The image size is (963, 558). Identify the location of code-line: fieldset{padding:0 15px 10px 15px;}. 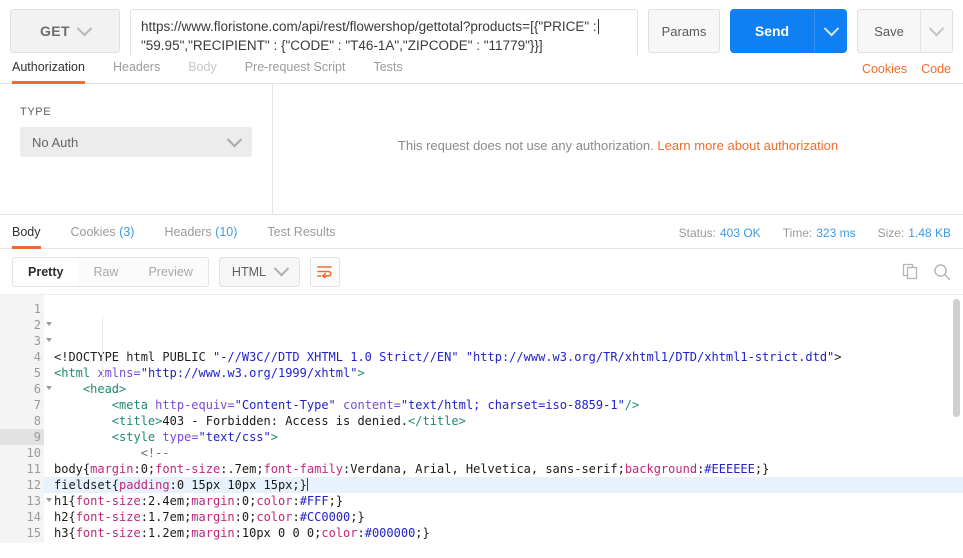
(503, 485).